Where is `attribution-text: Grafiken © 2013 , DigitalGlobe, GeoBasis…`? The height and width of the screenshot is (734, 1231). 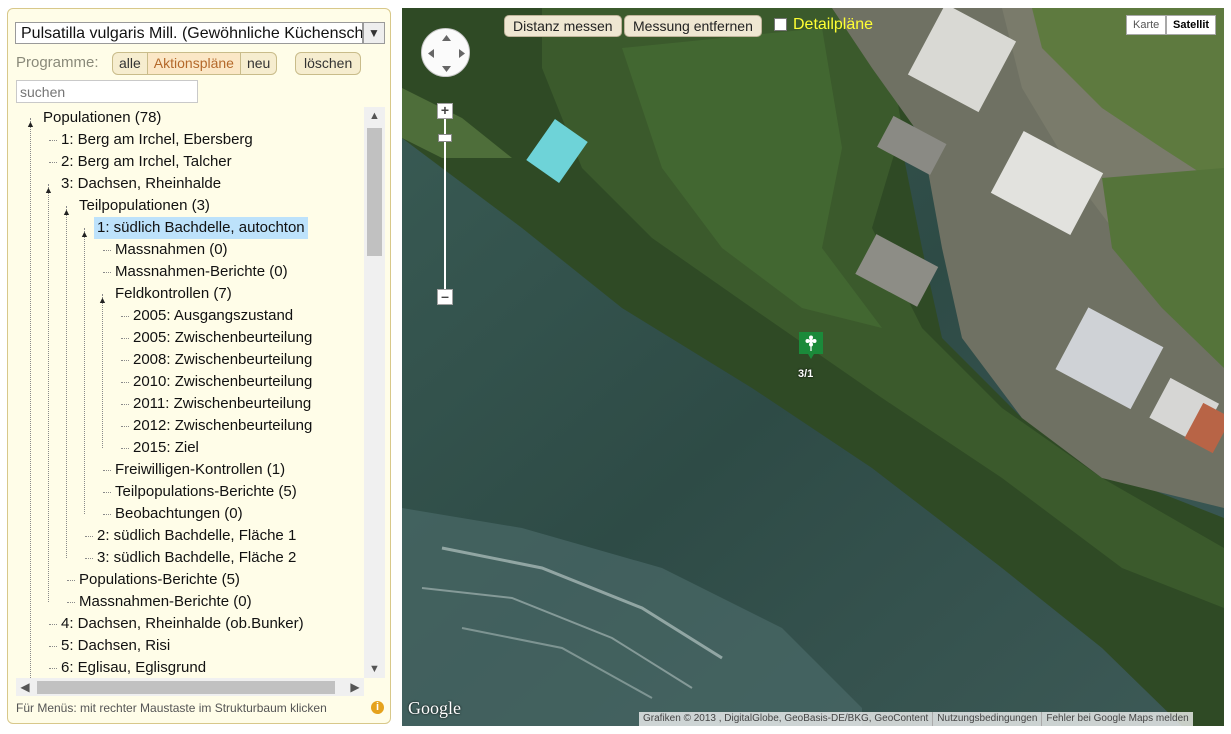 attribution-text: Grafiken © 2013 , DigitalGlobe, GeoBasis… is located at coordinates (786, 719).